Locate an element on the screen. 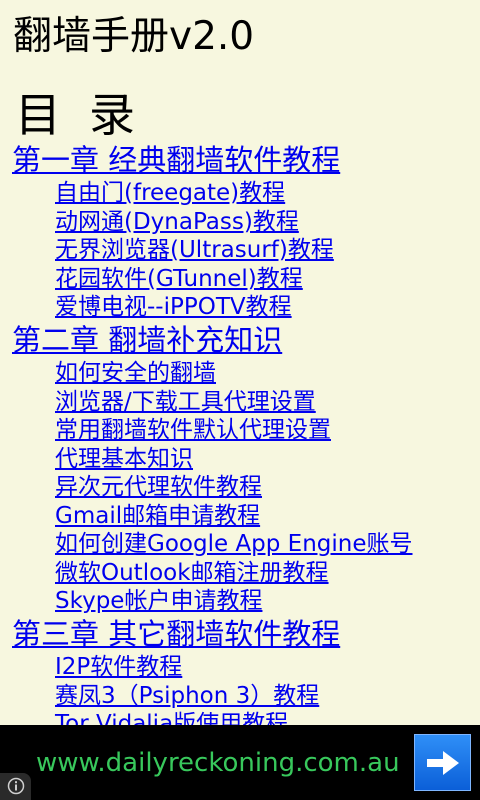 The image size is (480, 800). chapter-3-link: 第三章 其它翻墙软件教程 is located at coordinates (176, 634).